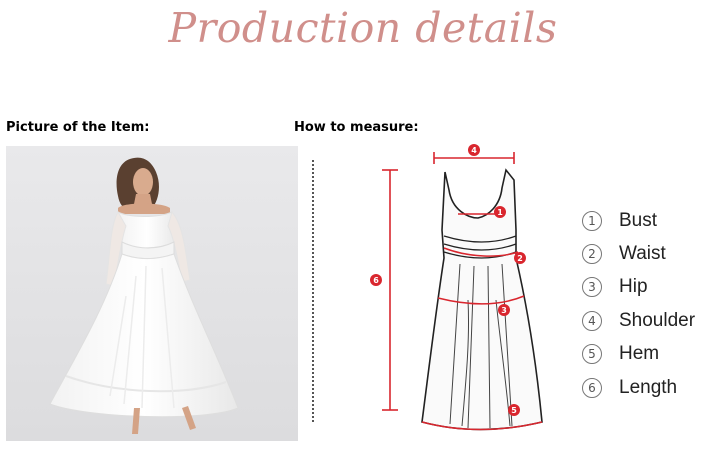 This screenshot has height=458, width=726. What do you see at coordinates (592, 287) in the screenshot?
I see `legend-number: 3` at bounding box center [592, 287].